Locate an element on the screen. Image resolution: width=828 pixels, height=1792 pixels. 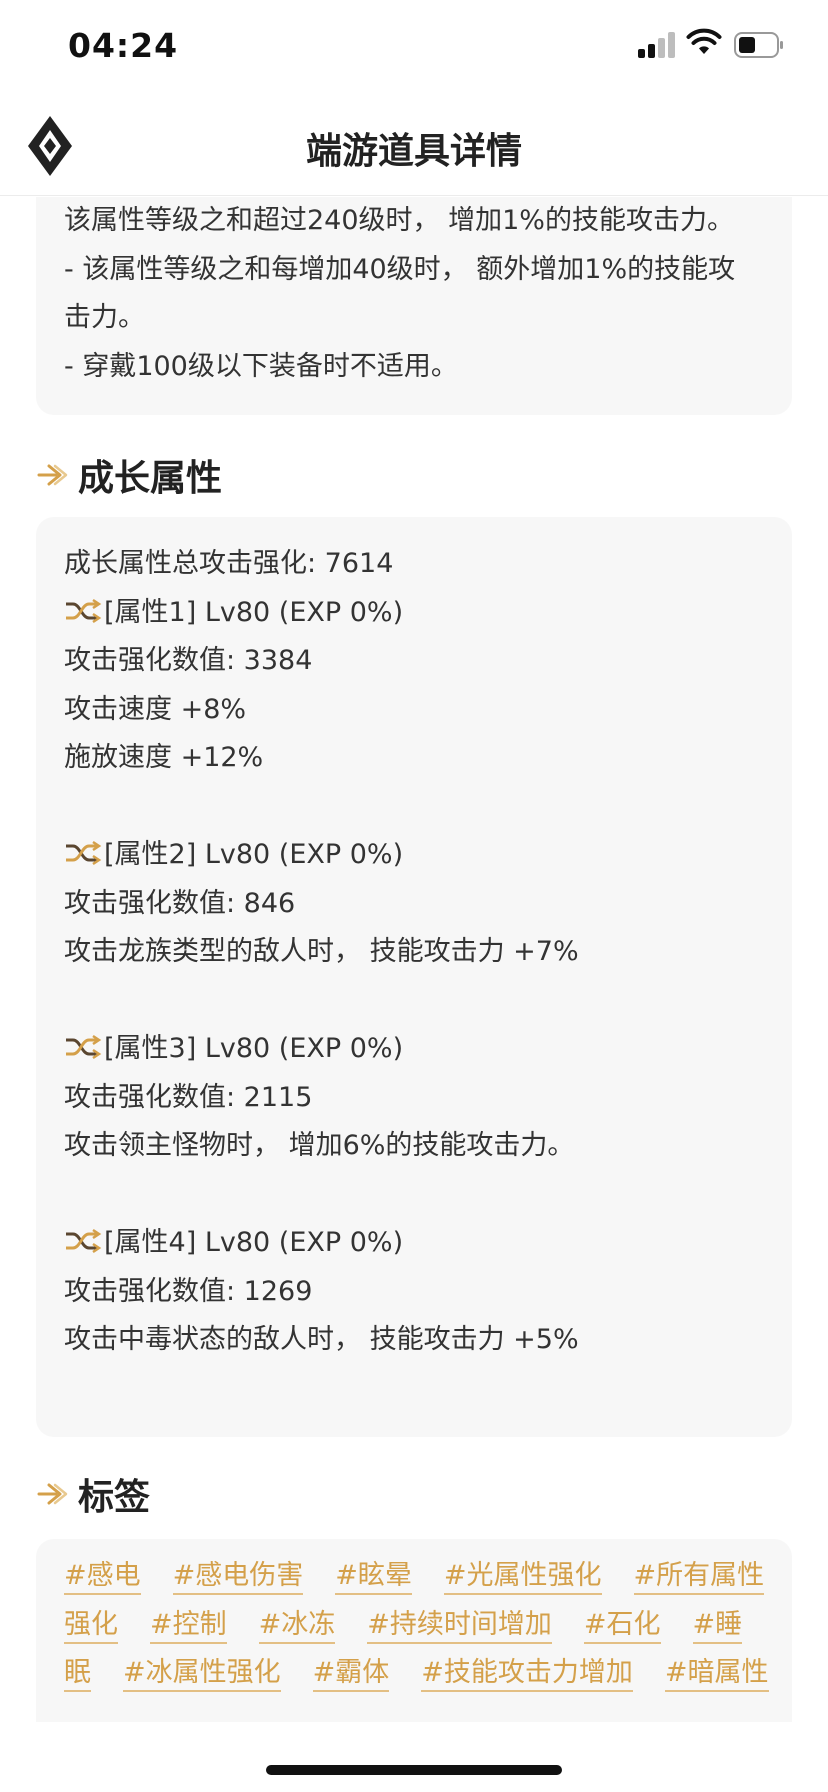
attr-line: 攻击中毒状态的敌人时， 技能攻击力 +5% is located at coordinates (321, 1339).